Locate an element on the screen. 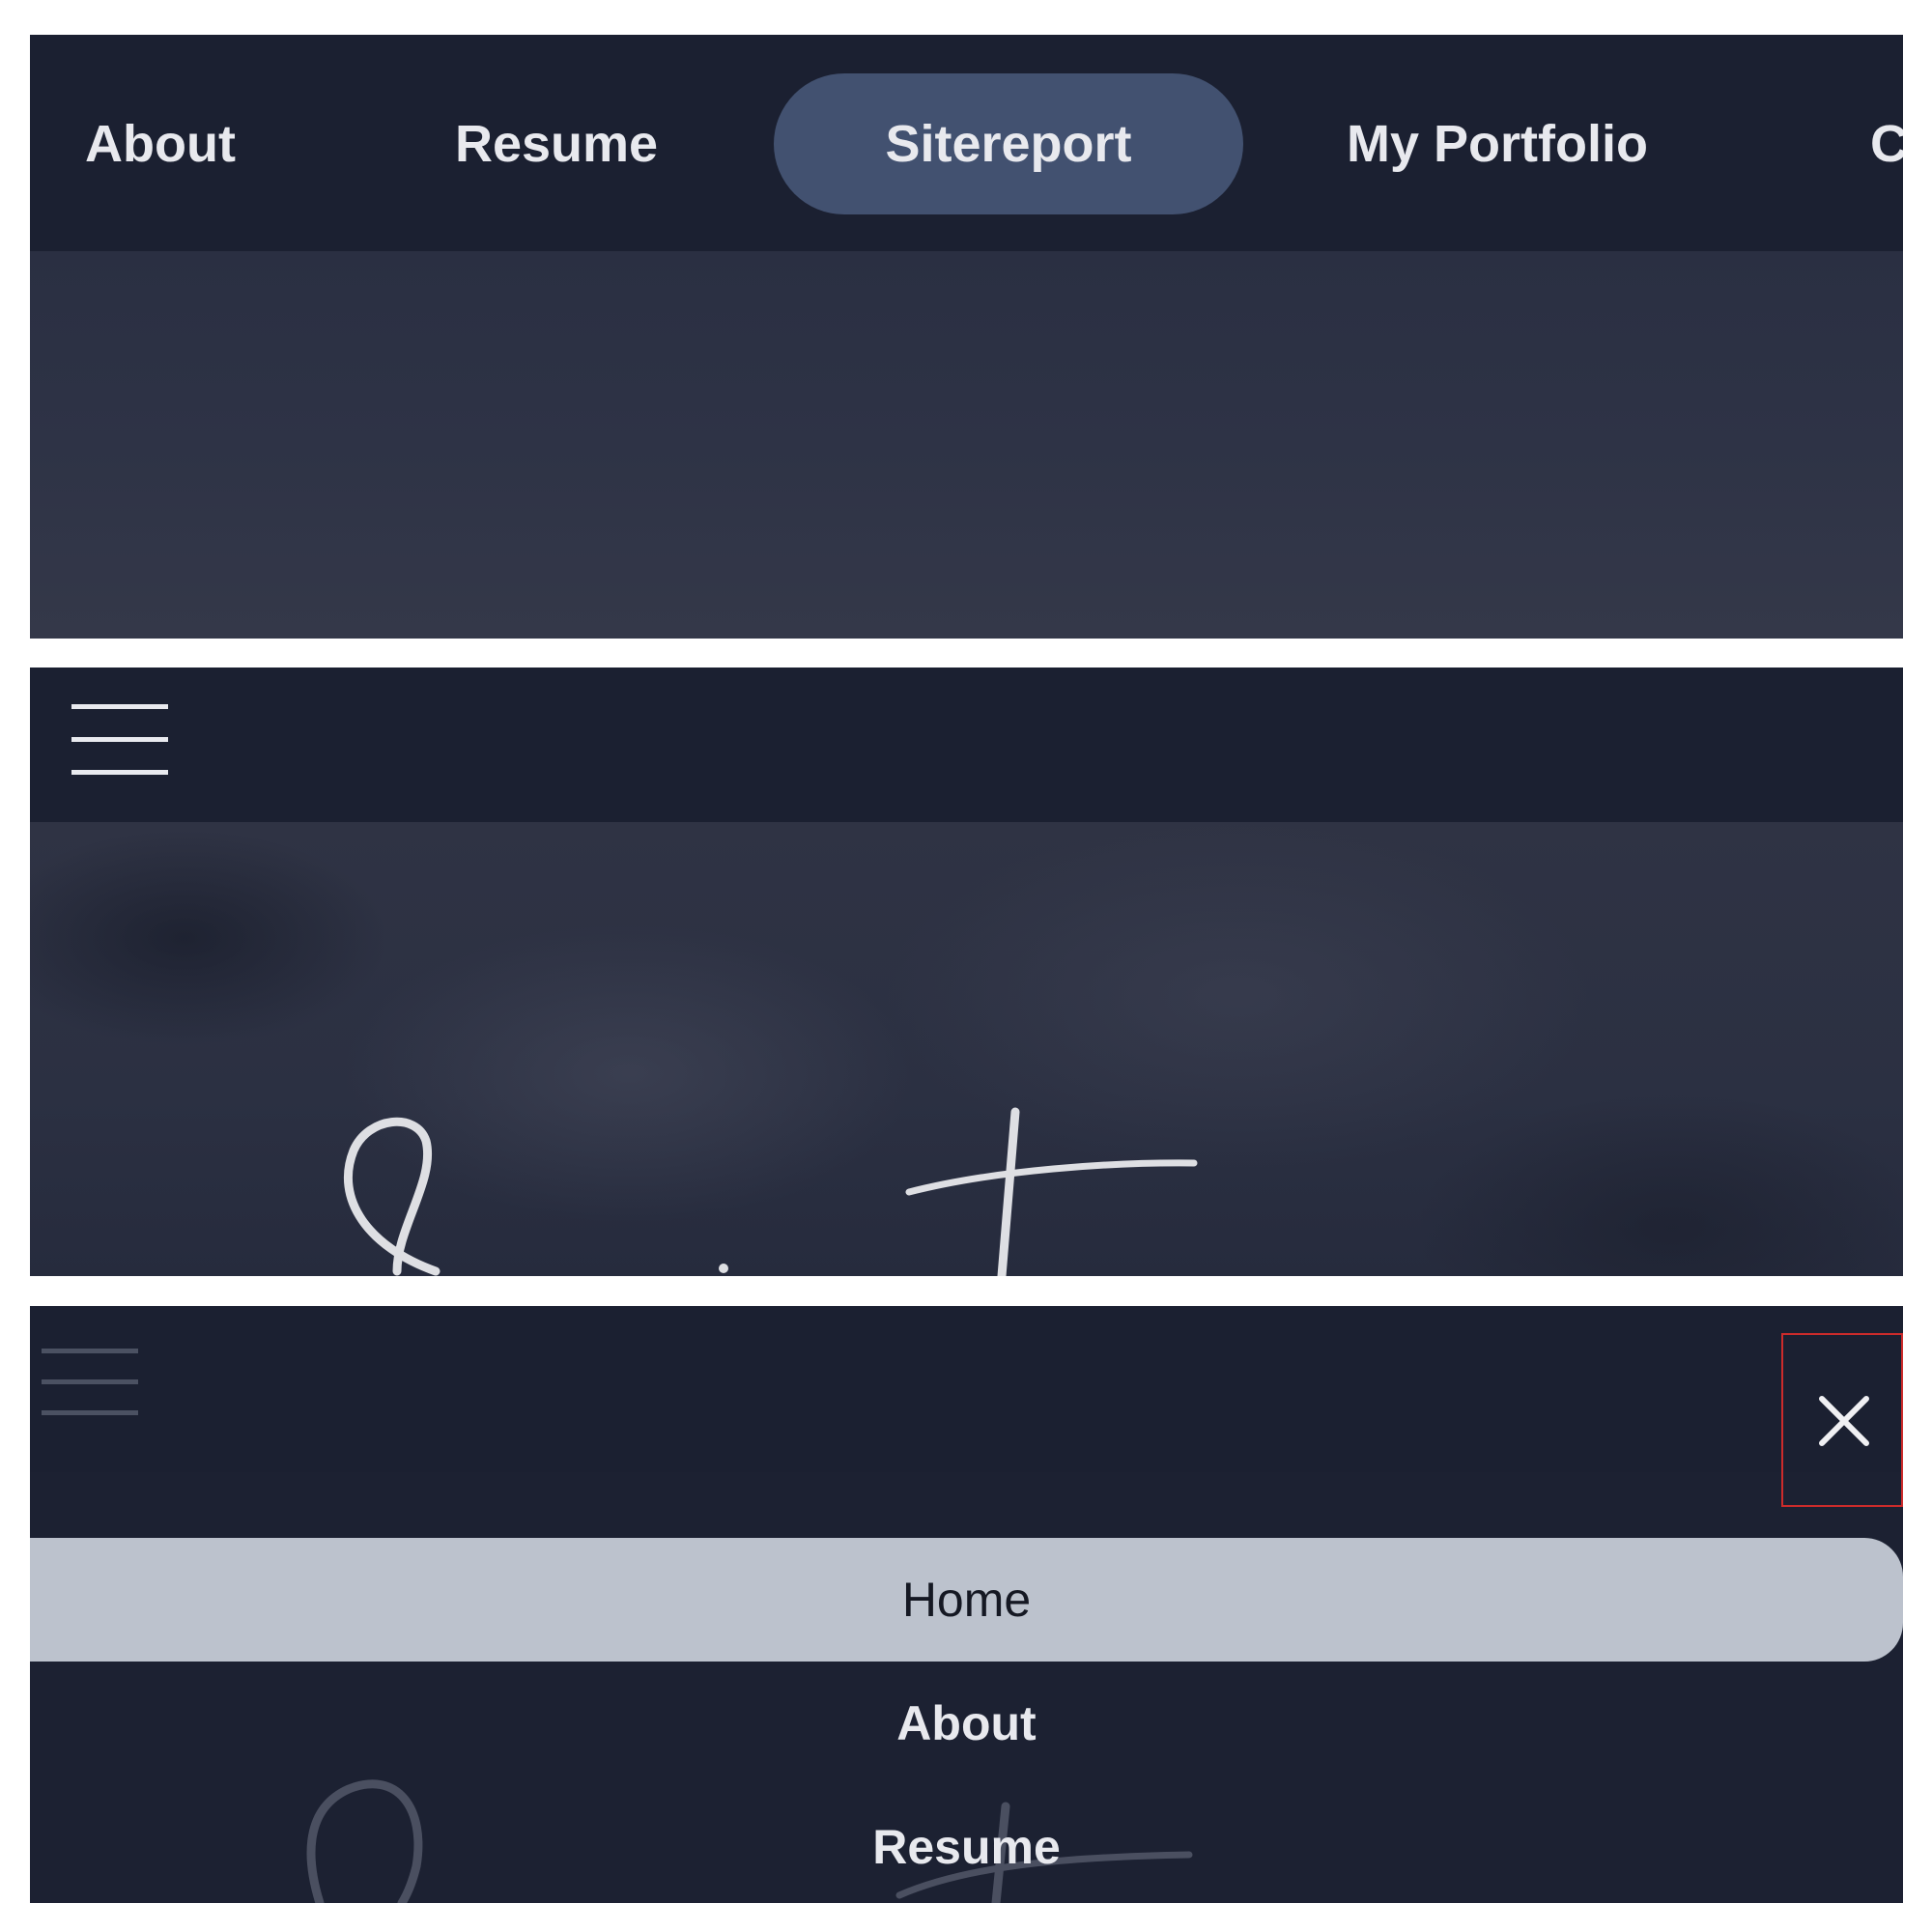 This screenshot has height=1932, width=1932. menu-item-home: Home is located at coordinates (966, 1600).